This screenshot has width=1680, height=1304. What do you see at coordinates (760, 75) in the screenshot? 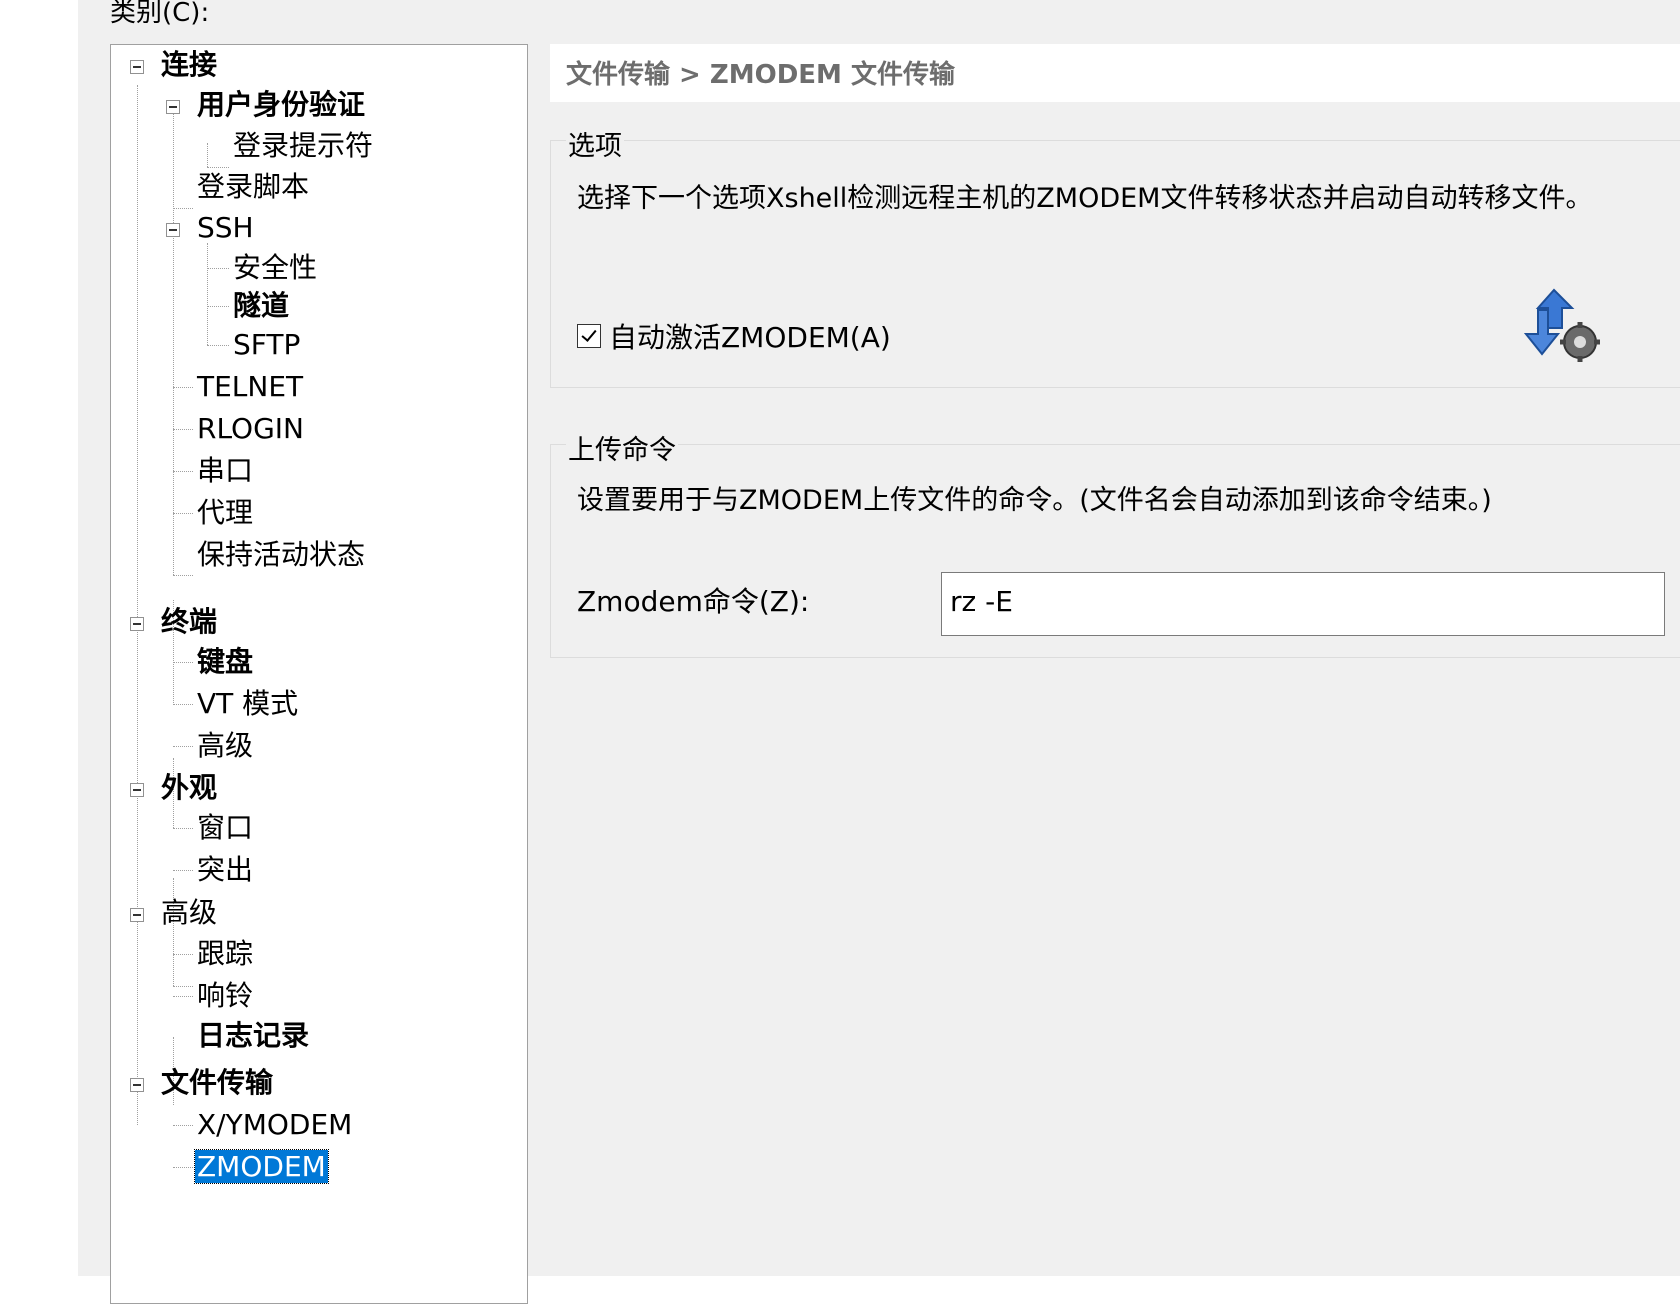
I see `breadcrumb: 文件传输 > ZMODEM 文件传输` at bounding box center [760, 75].